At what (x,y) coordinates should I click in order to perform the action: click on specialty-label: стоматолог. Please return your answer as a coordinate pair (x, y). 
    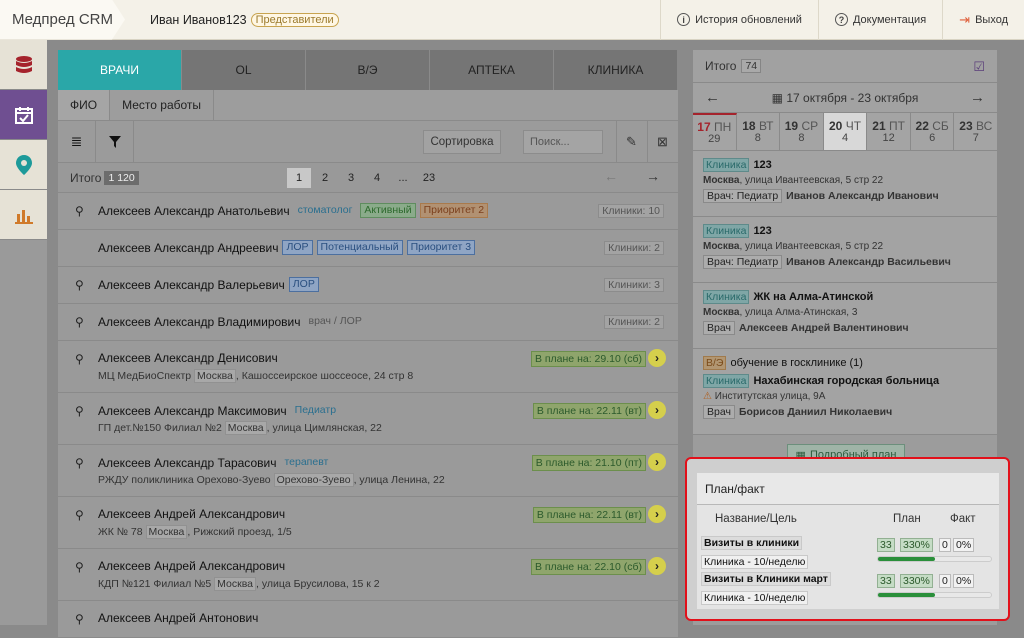
    Looking at the image, I should click on (325, 210).